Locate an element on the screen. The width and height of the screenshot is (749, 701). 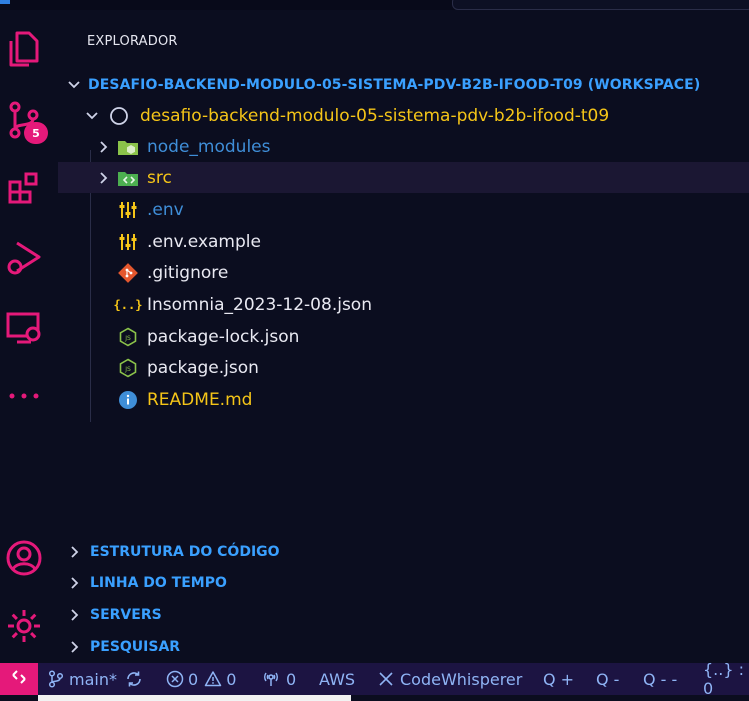
git-icon is located at coordinates (128, 273).